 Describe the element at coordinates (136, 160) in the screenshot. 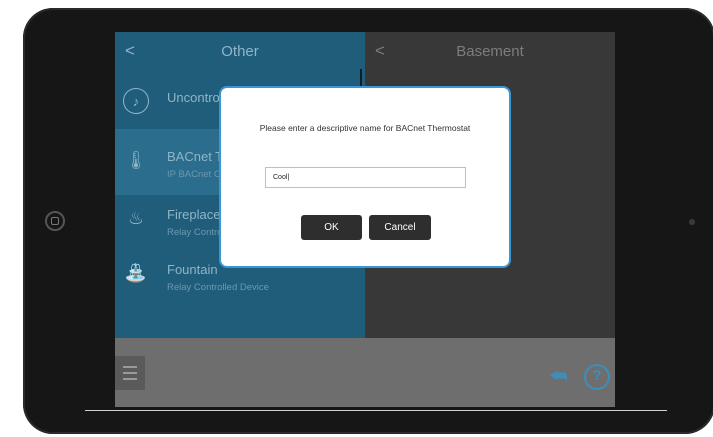

I see `thermometer-icon: 🌡` at that location.